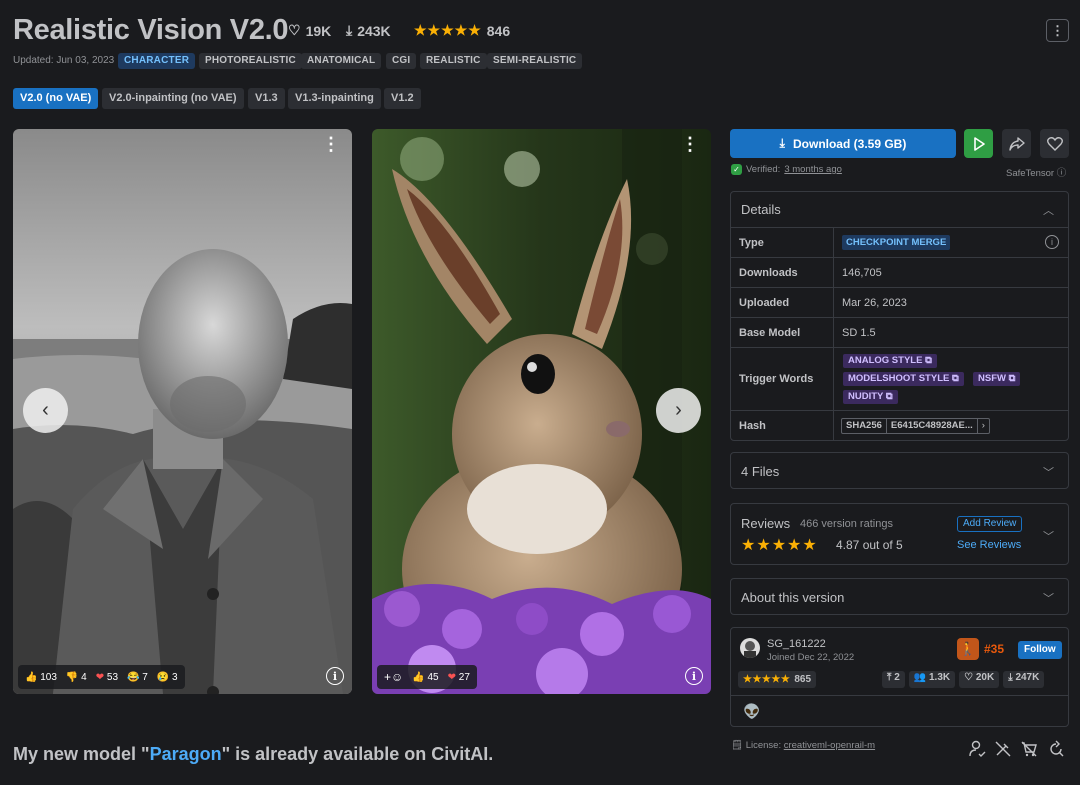 The width and height of the screenshot is (1080, 785). I want to click on download-icon: ⤓, so click(349, 30).